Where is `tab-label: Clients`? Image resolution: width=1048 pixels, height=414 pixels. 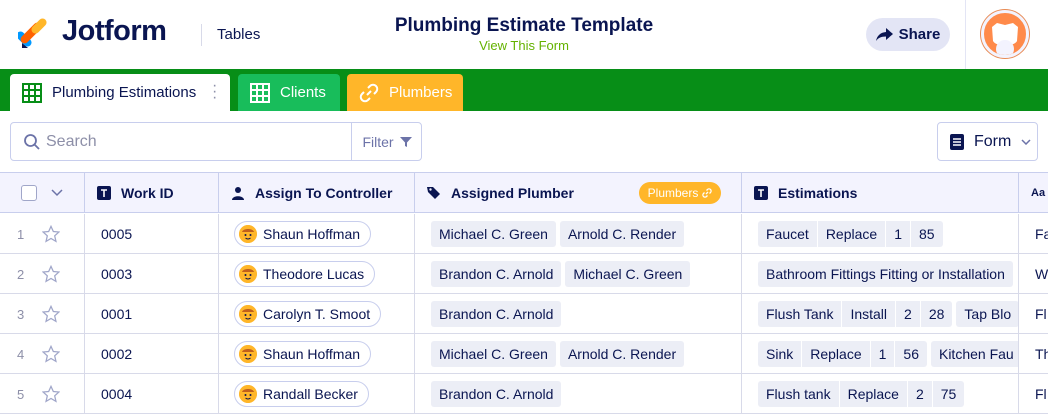 tab-label: Clients is located at coordinates (303, 92).